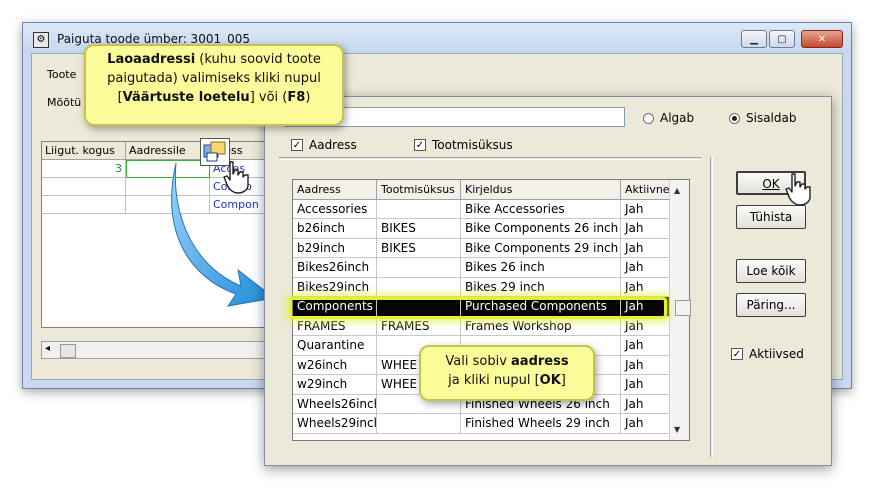  Describe the element at coordinates (541, 287) in the screenshot. I see `kirjeldus-cell: Bikes 29 inch` at that location.